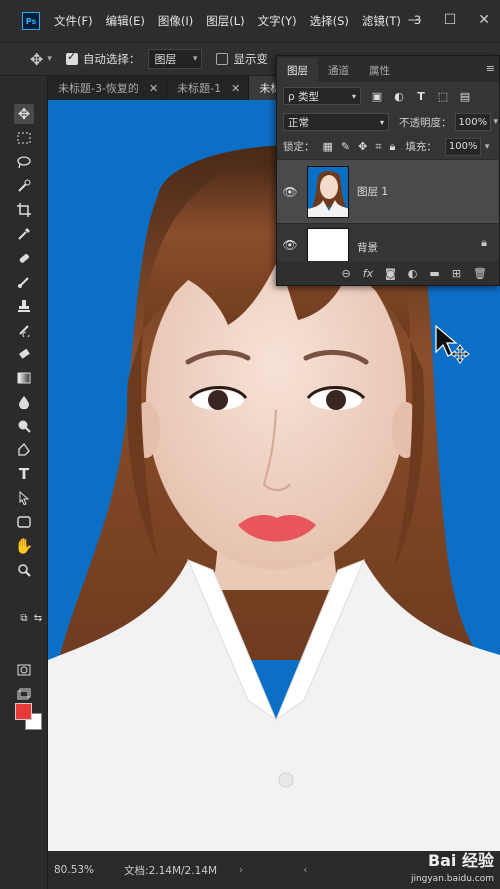  What do you see at coordinates (328, 146) in the screenshot?
I see `lock-transparent-icon: ▦` at bounding box center [328, 146].